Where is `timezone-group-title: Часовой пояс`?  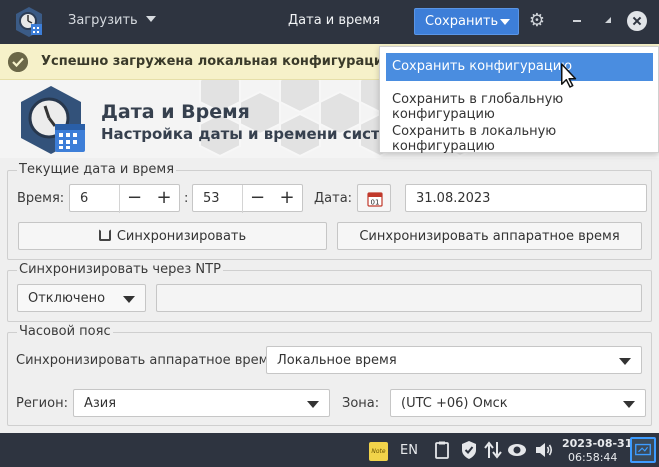 timezone-group-title: Часовой пояс is located at coordinates (65, 331).